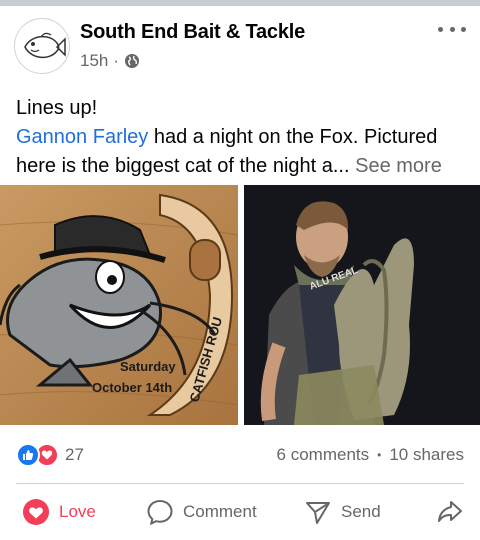  I want to click on post-text-fragment: had a night on the Fox. Pictured, so click(293, 137).